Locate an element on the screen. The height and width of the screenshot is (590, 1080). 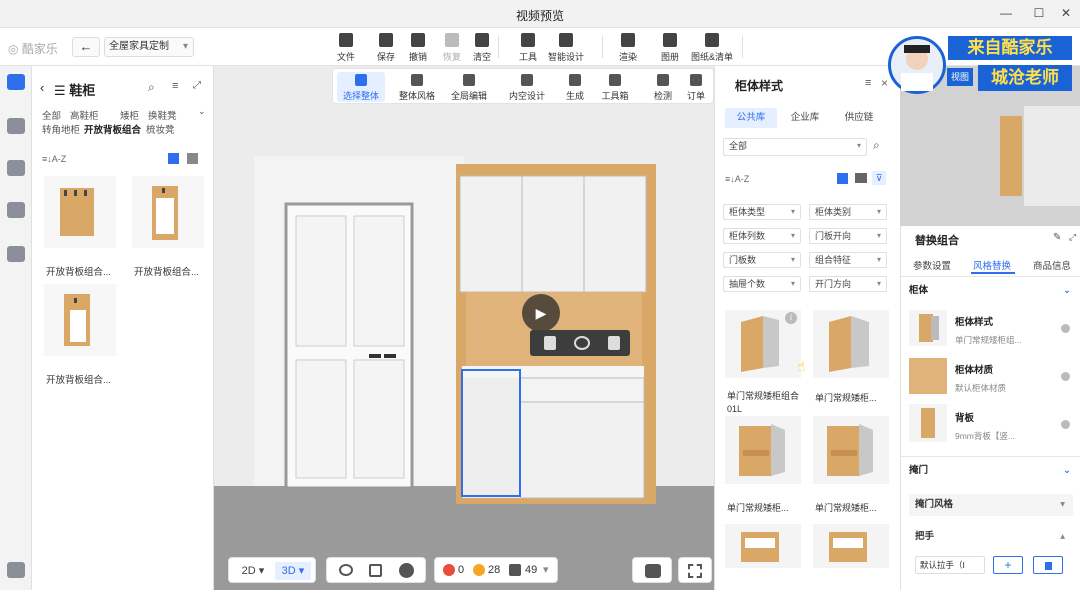
tab-product-info: 商品信息 is located at coordinates (1052, 265).